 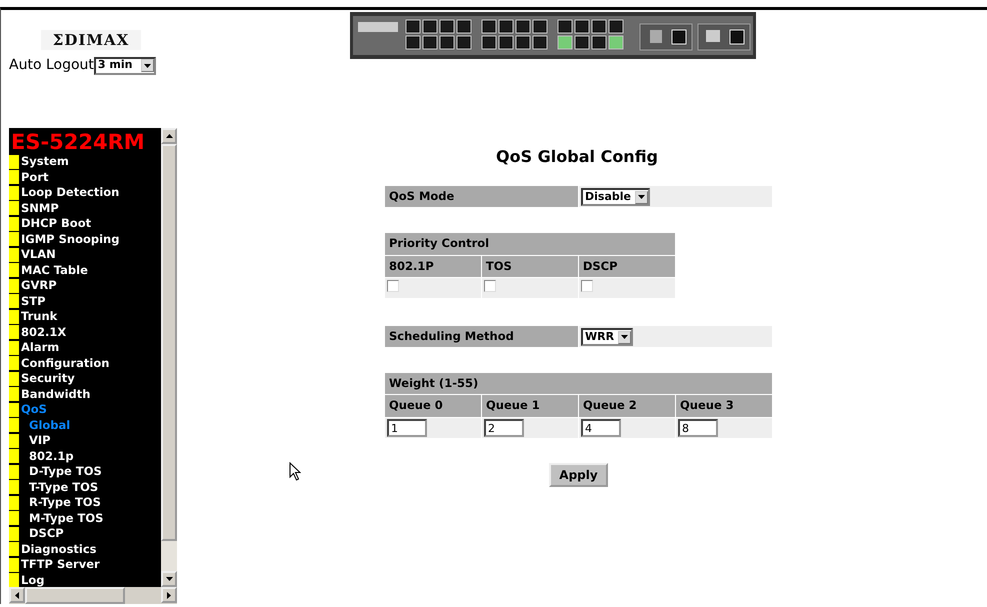 I want to click on menu-item: QoS, so click(x=85, y=410).